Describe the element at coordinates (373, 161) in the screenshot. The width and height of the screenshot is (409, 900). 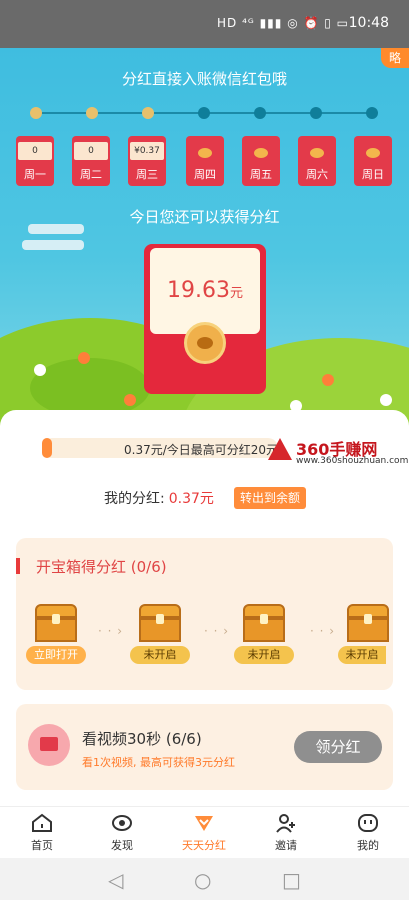
I see `day-envelope-sun: 周日` at that location.